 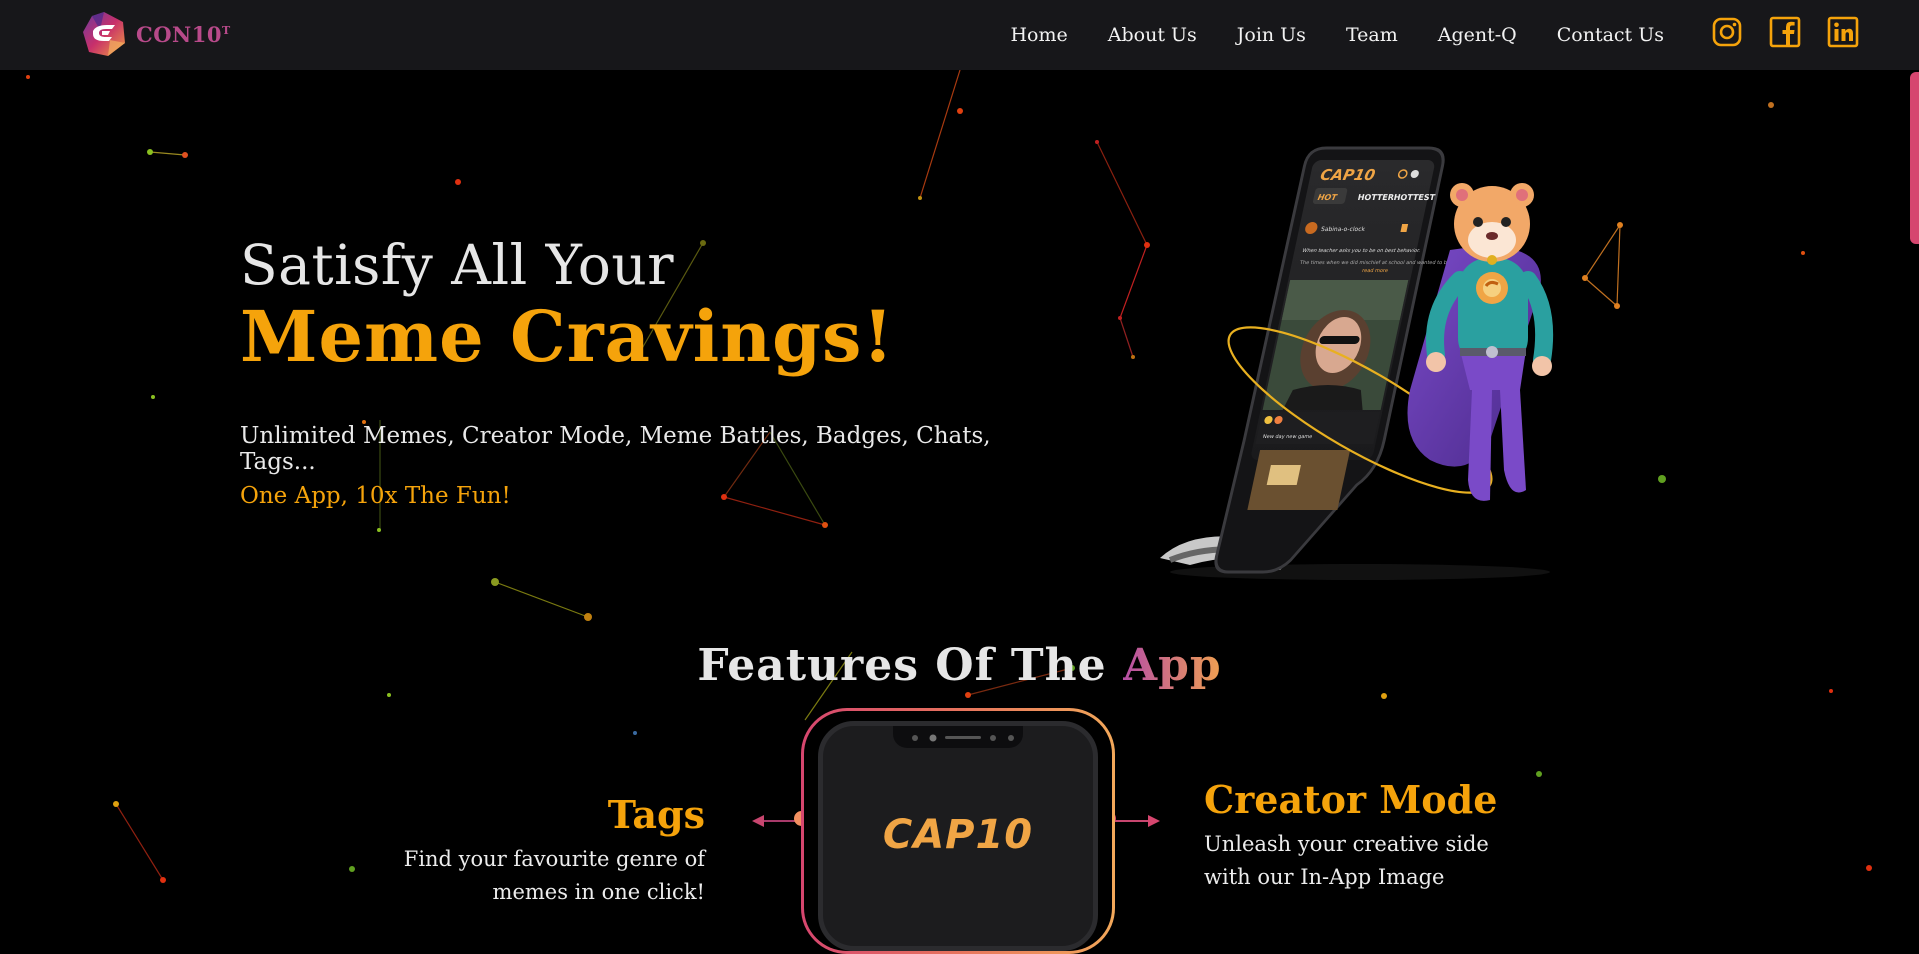 I want to click on hero-heading-line2: Meme Cravings!, so click(x=567, y=336).